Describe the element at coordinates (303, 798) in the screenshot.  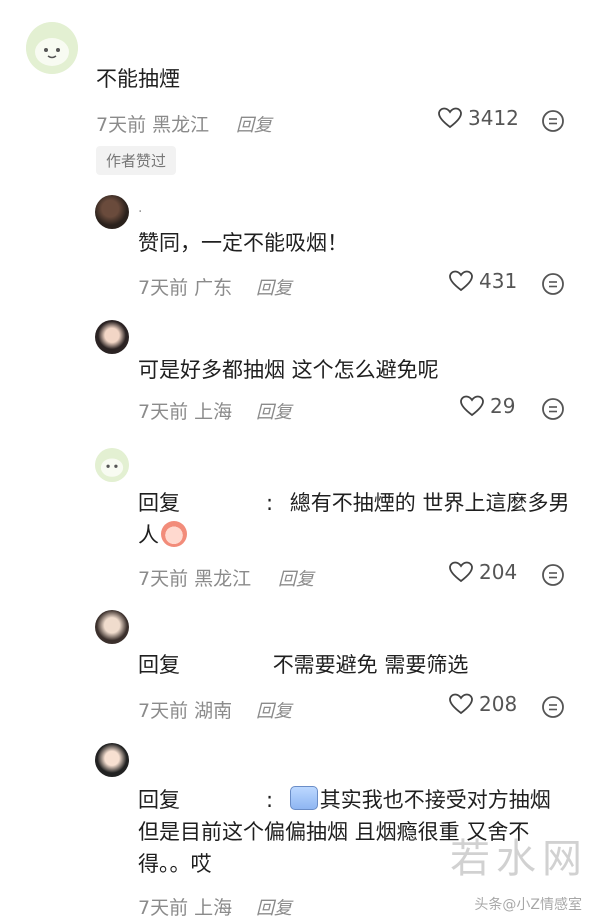
I see `sticker-emoji-icon` at that location.